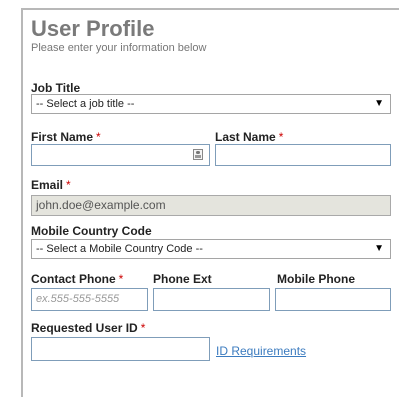  I want to click on first-name-label-text: First Name, so click(62, 137).